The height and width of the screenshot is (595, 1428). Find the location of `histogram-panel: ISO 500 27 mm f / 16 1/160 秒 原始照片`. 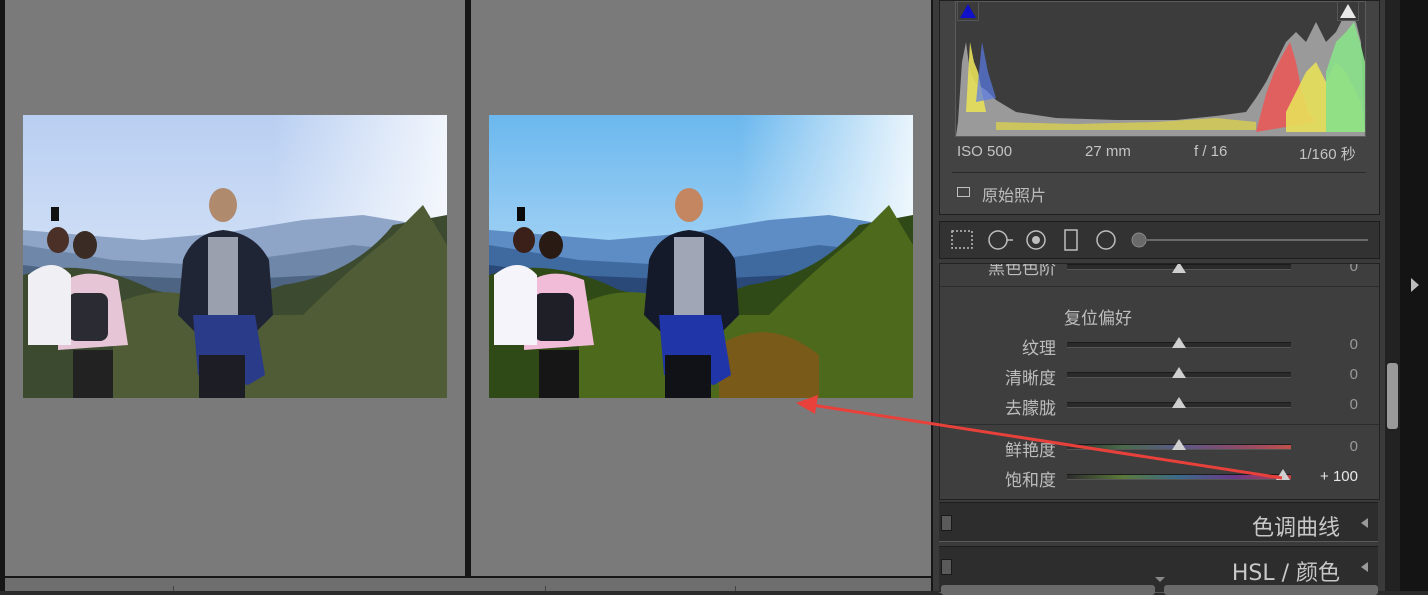

histogram-panel: ISO 500 27 mm f / 16 1/160 秒 原始照片 is located at coordinates (1159, 107).